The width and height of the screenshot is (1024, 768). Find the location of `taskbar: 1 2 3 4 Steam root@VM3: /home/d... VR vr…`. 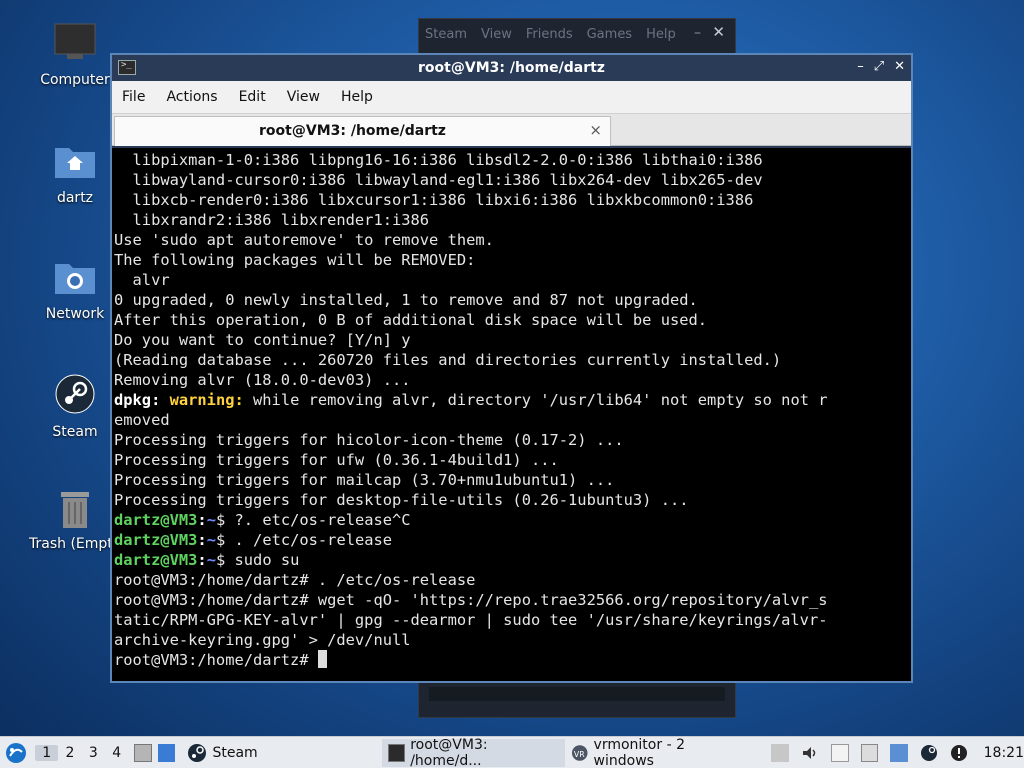

taskbar: 1 2 3 4 Steam root@VM3: /home/d... VR vr… is located at coordinates (512, 752).